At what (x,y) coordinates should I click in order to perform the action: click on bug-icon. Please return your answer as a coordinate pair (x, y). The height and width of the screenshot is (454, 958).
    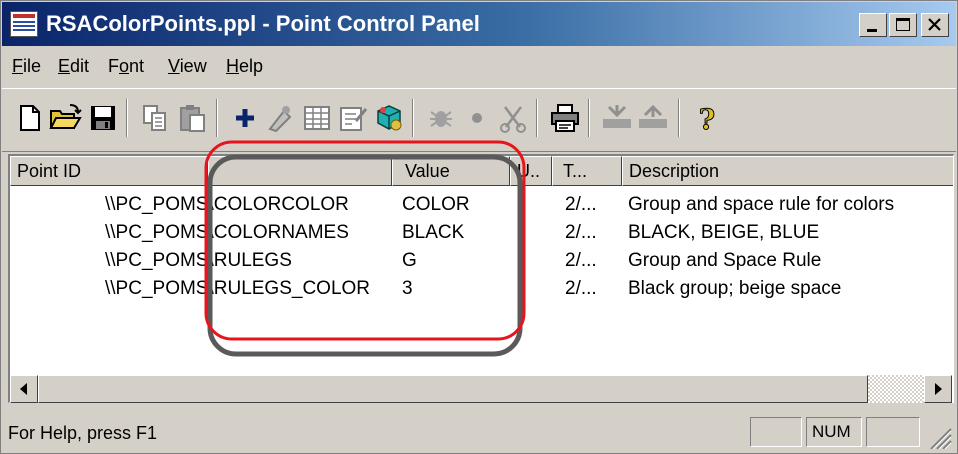
    Looking at the image, I should click on (441, 119).